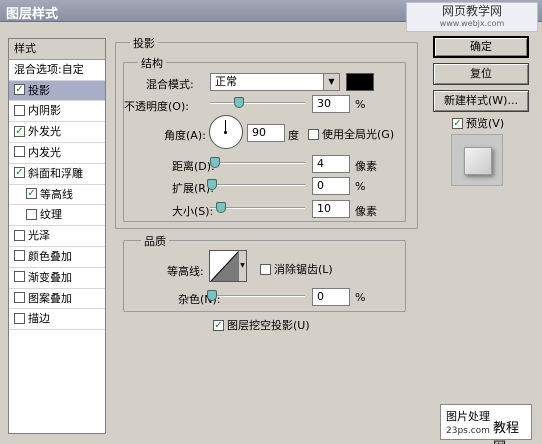 This screenshot has height=444, width=542. What do you see at coordinates (50, 298) in the screenshot?
I see `style-item-label: 图案叠加` at bounding box center [50, 298].